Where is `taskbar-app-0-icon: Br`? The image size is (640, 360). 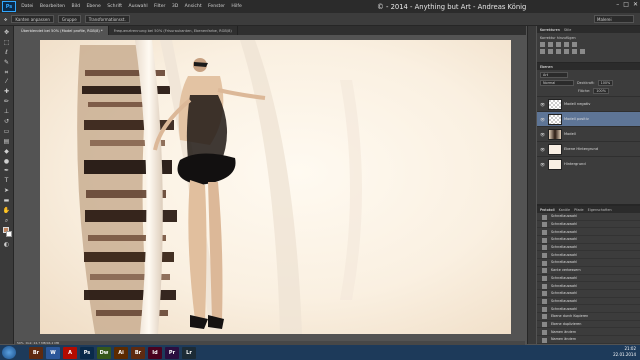
taskbar-app-0-icon: Br is located at coordinates (36, 352).